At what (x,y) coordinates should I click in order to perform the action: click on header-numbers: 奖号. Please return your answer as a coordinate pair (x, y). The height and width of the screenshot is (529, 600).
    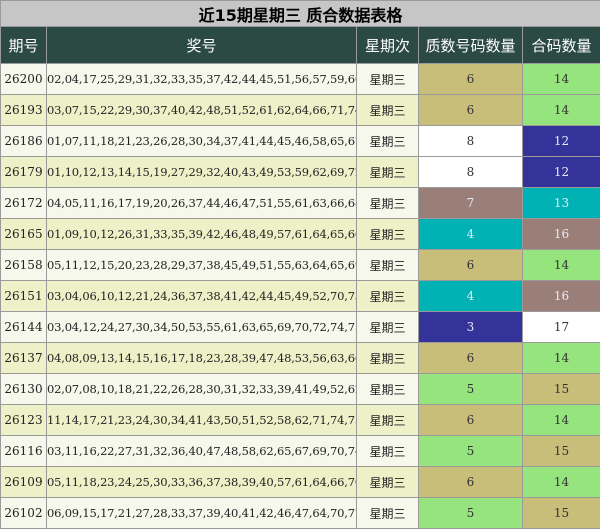
    Looking at the image, I should click on (201, 45).